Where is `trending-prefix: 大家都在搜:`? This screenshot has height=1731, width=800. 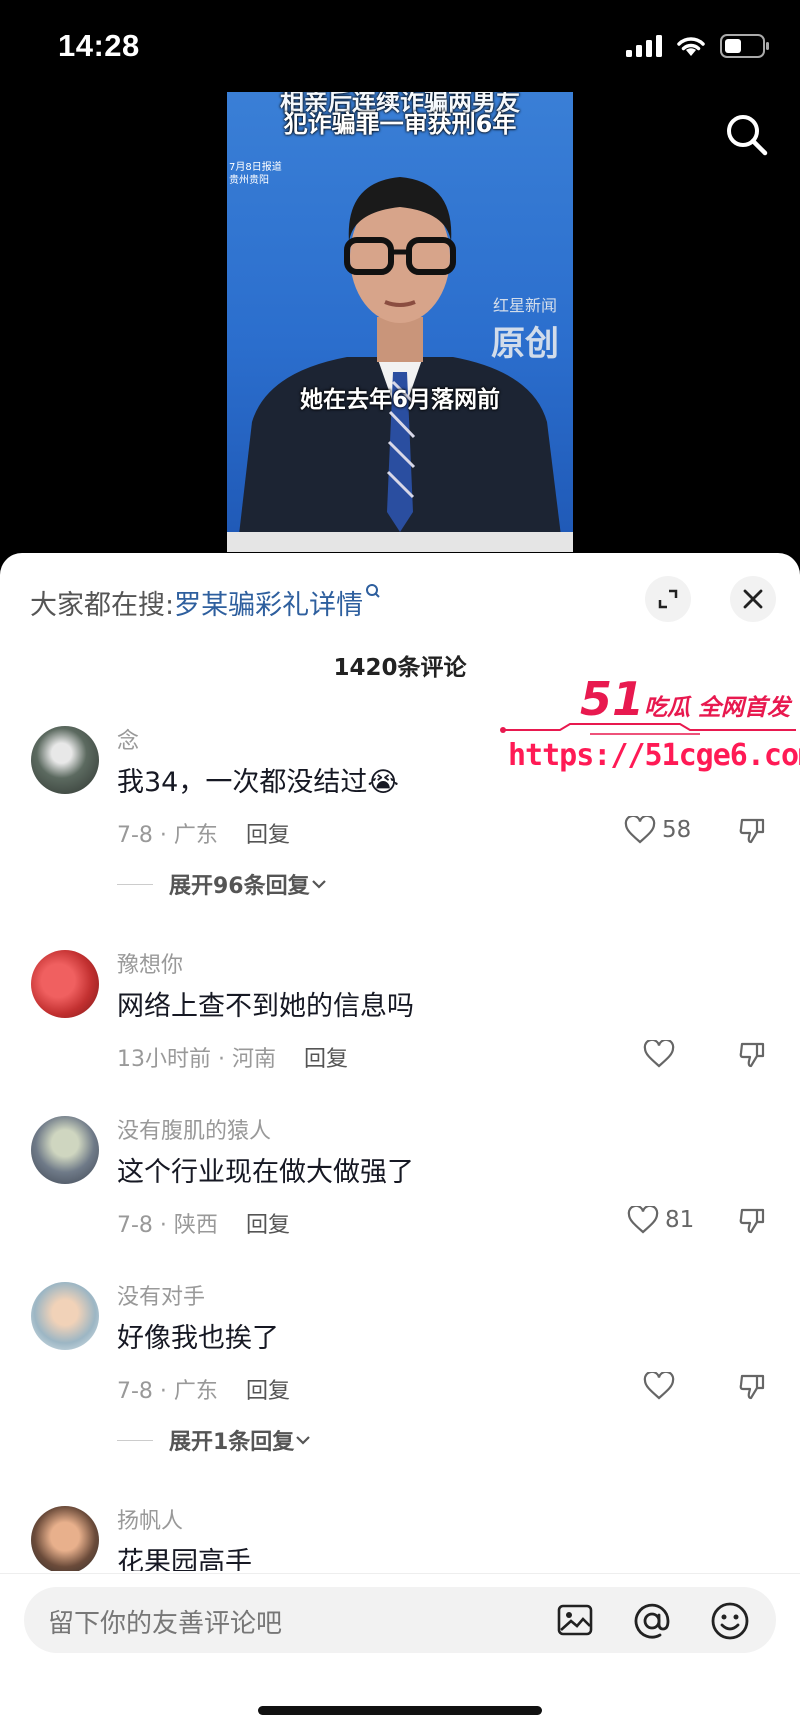 trending-prefix: 大家都在搜: is located at coordinates (102, 605).